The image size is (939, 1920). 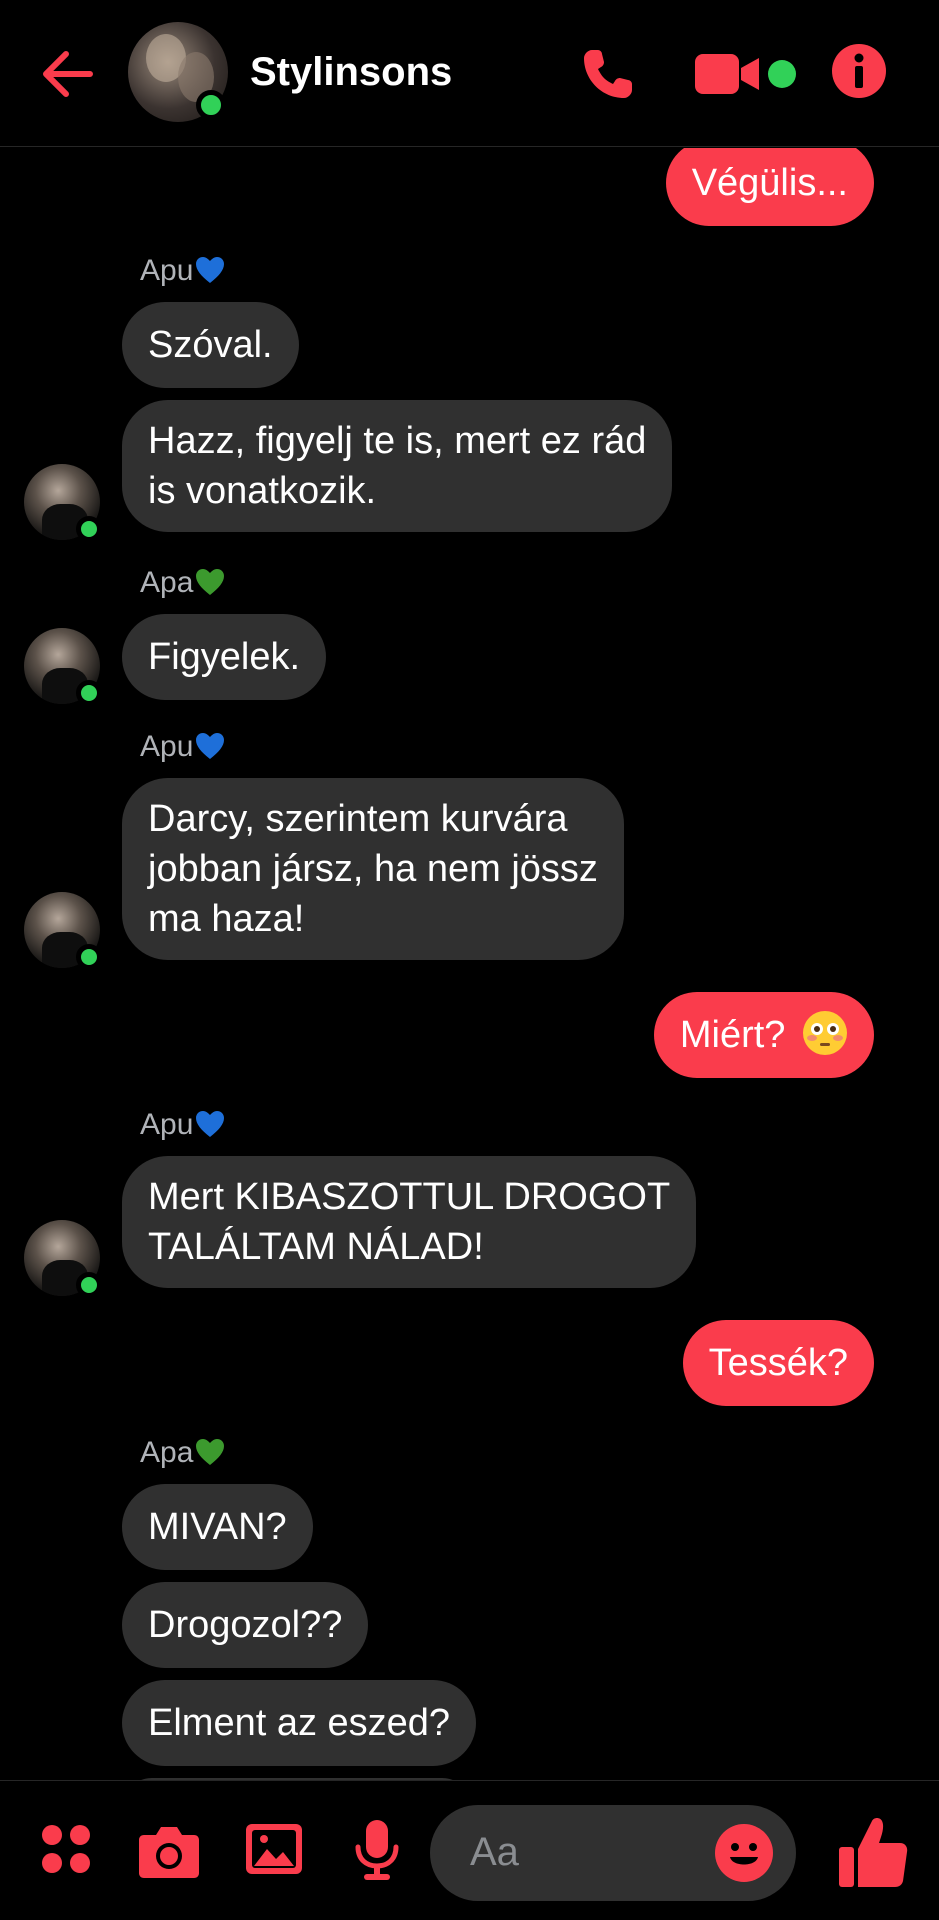 I want to click on incoming-message: MIVAN?, so click(x=217, y=1527).